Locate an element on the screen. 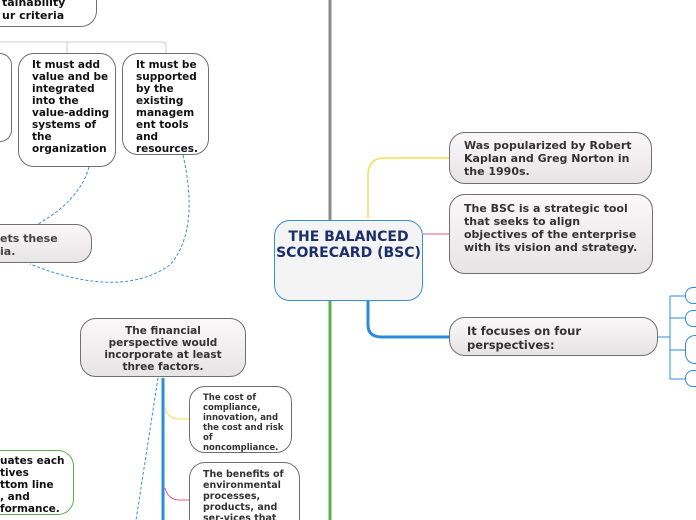  center-title: THE BALANCED SCORECARD (BSC) is located at coordinates (348, 245).